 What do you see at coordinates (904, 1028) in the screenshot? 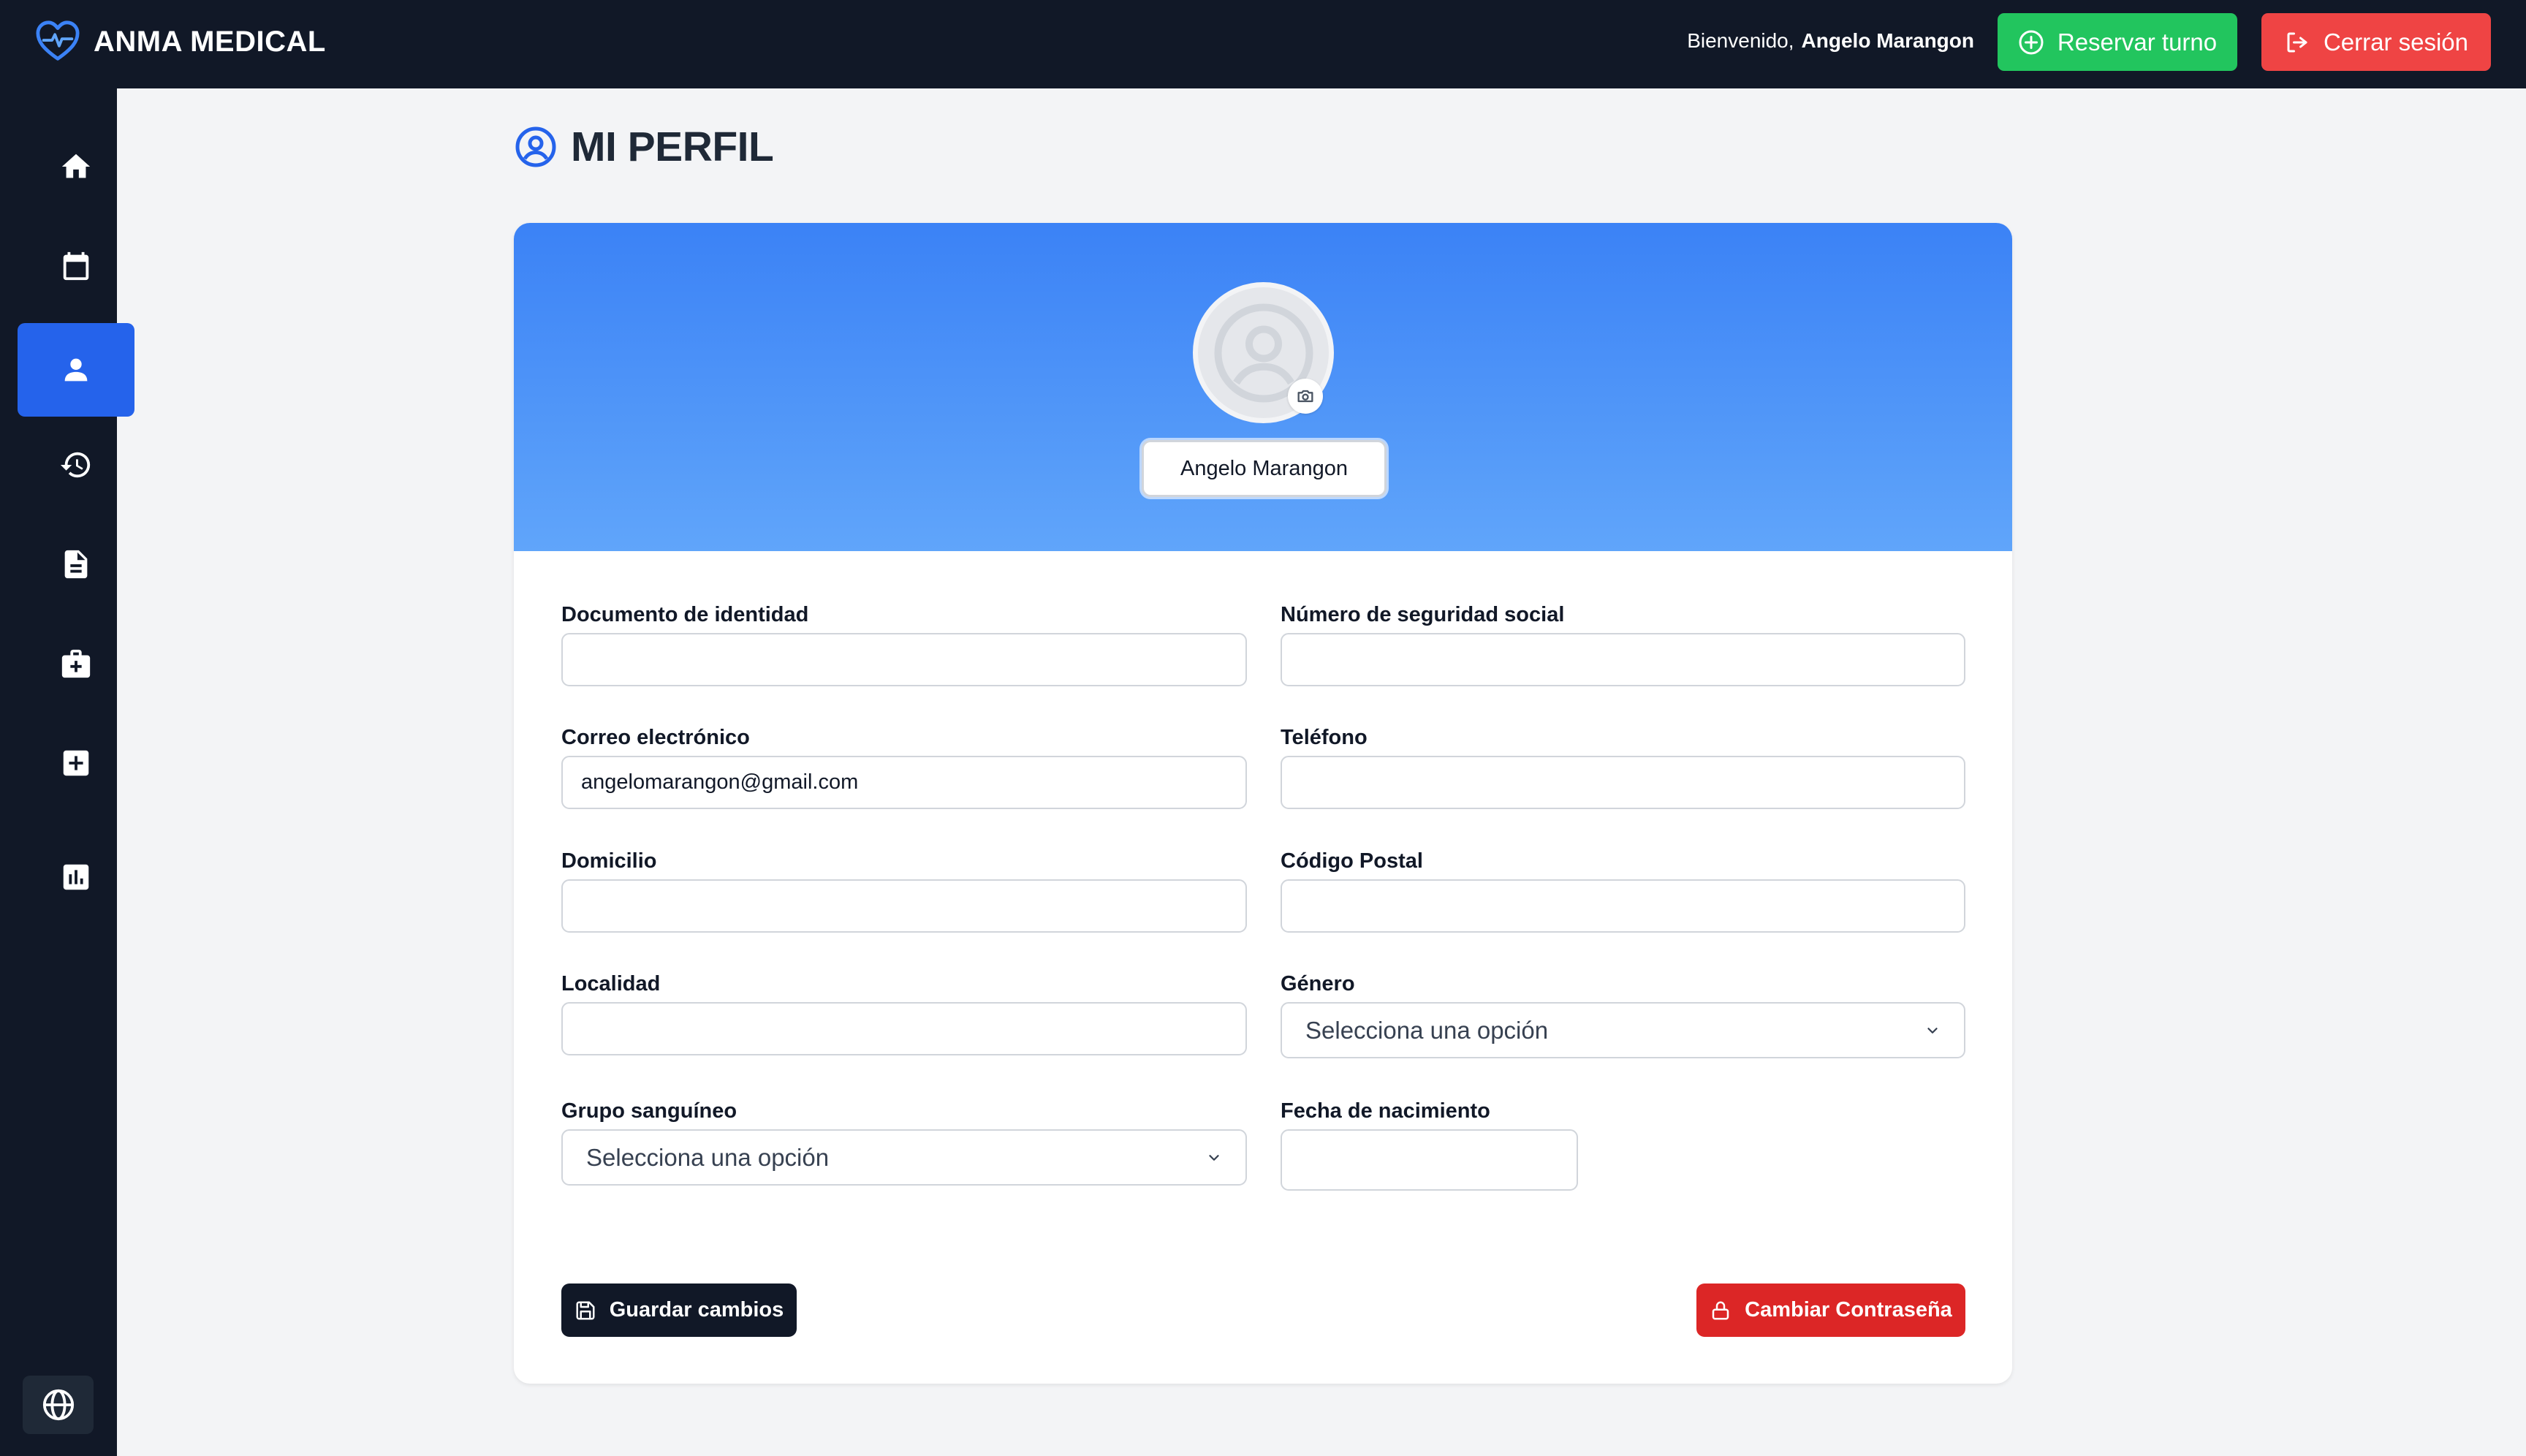
I see `localidad-input` at bounding box center [904, 1028].